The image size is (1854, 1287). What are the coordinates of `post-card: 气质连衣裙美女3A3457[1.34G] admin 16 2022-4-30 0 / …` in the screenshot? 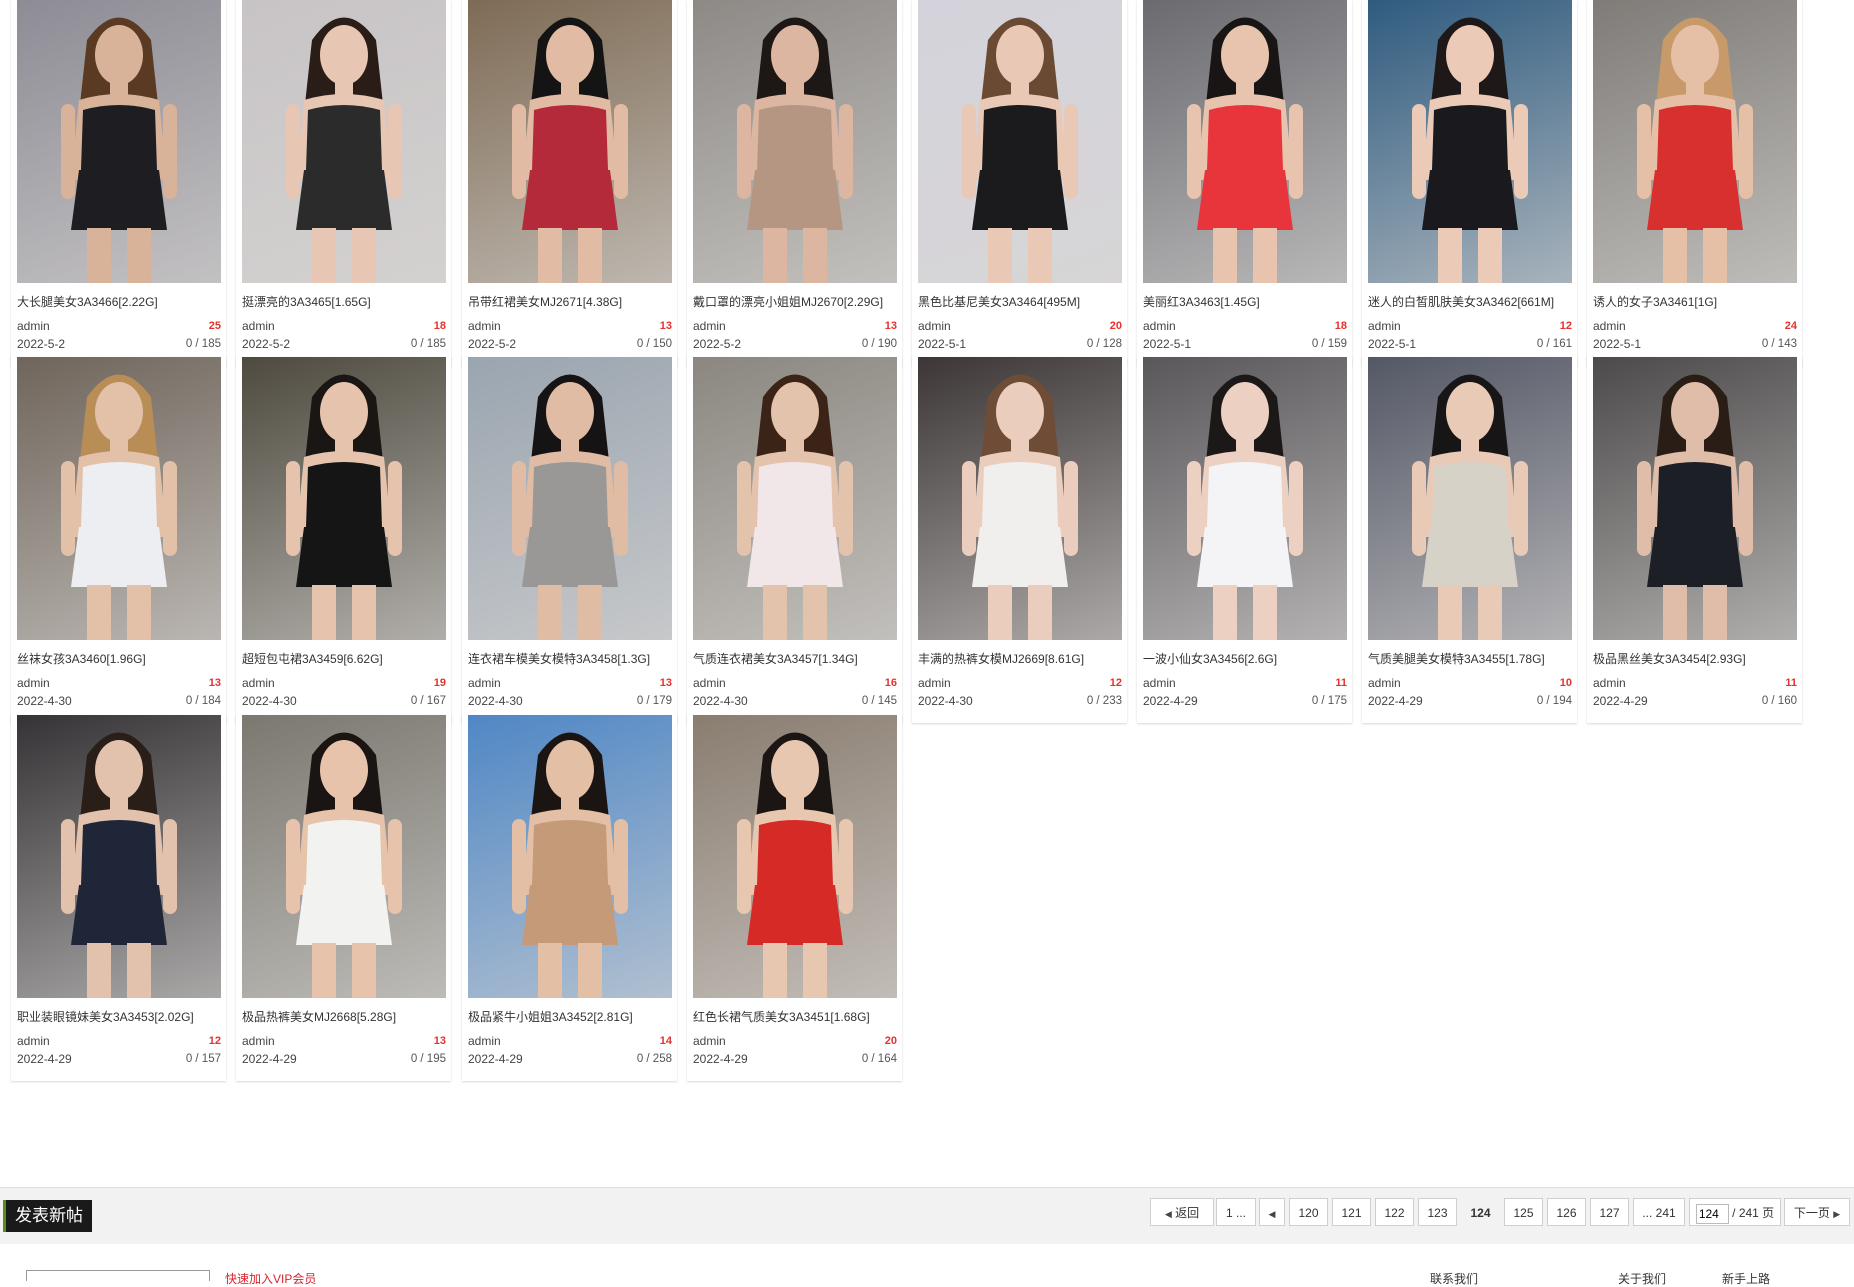 It's located at (794, 540).